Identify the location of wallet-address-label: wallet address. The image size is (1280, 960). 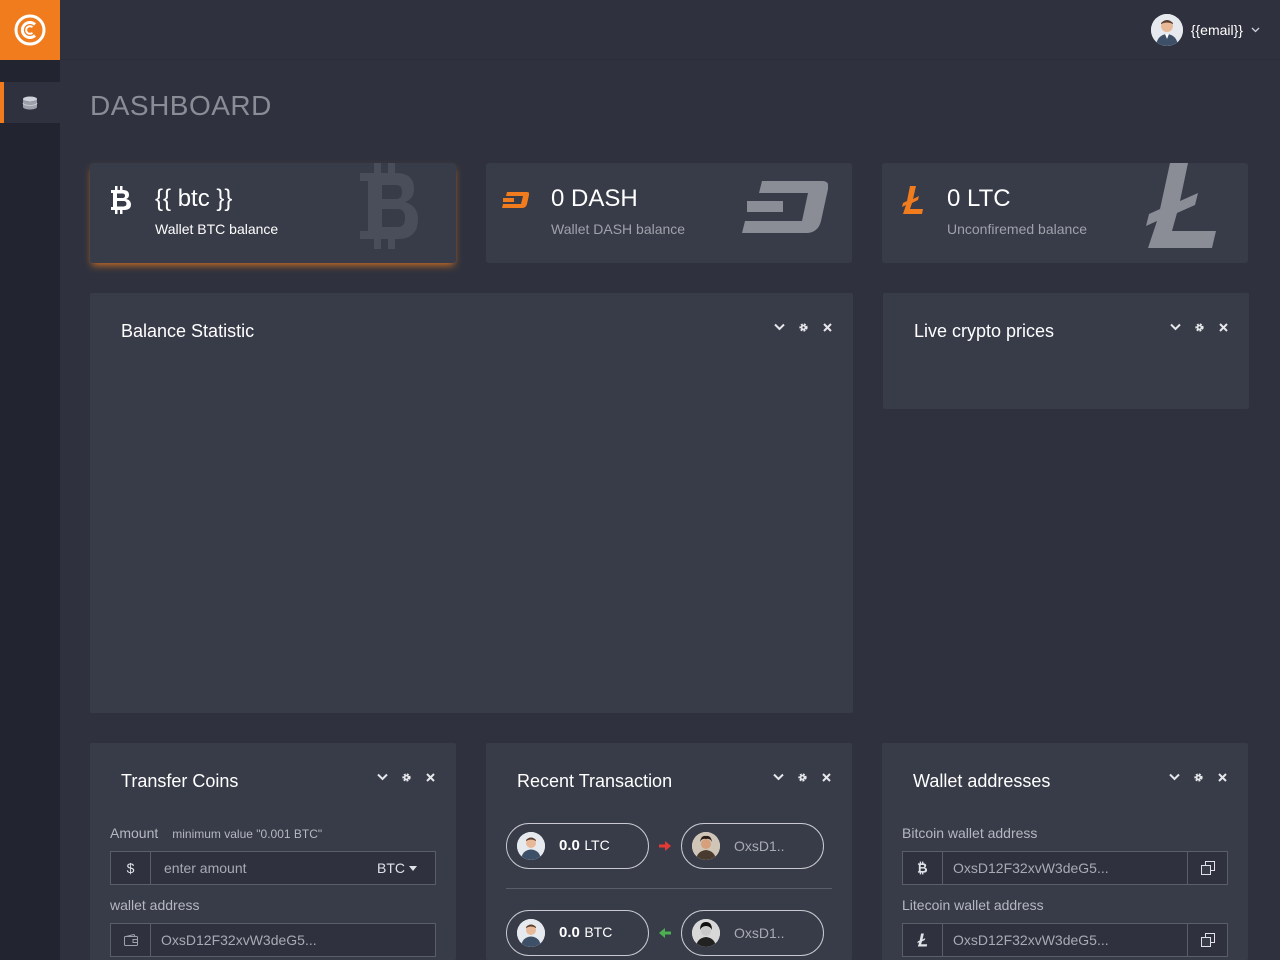
(155, 905).